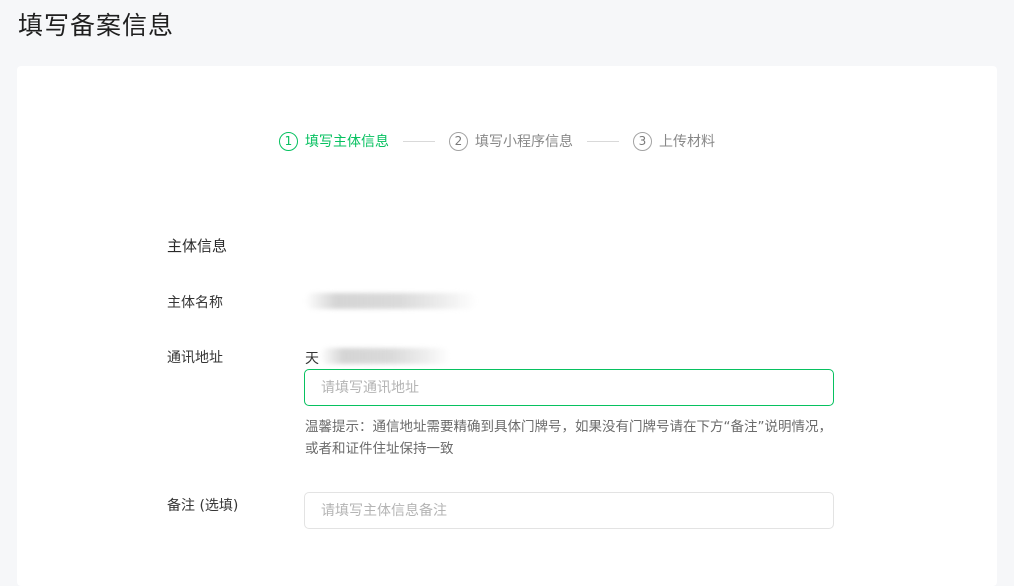 The width and height of the screenshot is (1014, 586). I want to click on subject-name-value-redacted, so click(391, 301).